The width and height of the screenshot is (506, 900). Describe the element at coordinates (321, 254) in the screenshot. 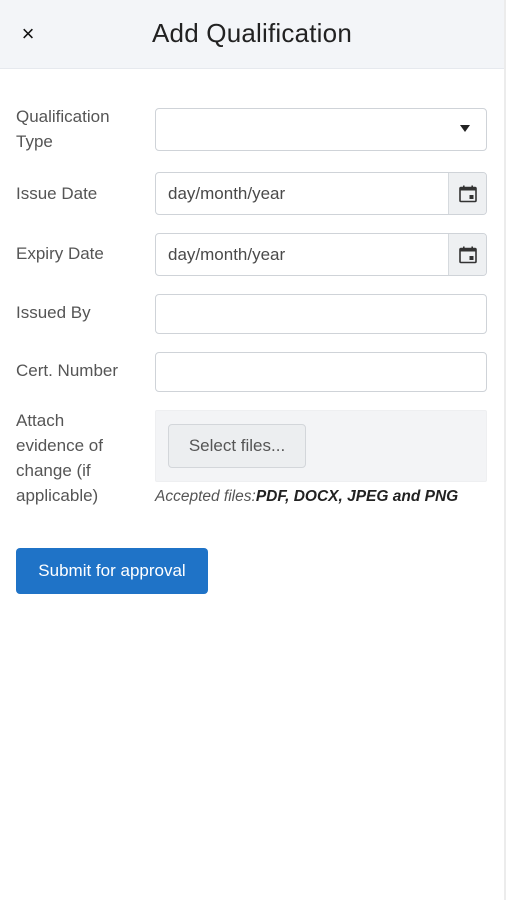

I see `expiry-date-input: day/month/year` at that location.